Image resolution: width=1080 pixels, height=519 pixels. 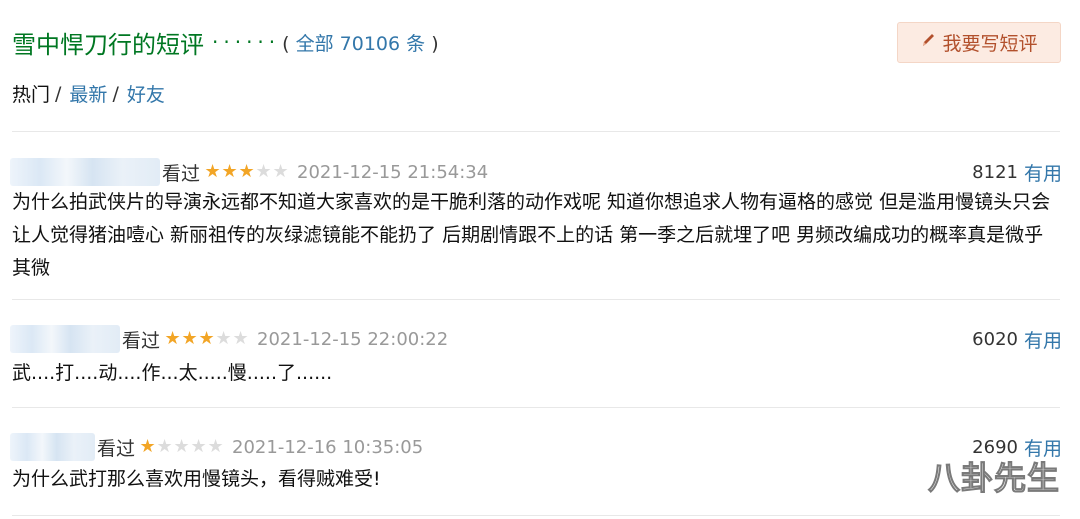 What do you see at coordinates (995, 339) in the screenshot?
I see `vote-count: 6020` at bounding box center [995, 339].